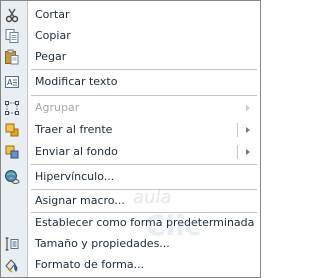 The image size is (320, 278). What do you see at coordinates (51, 56) in the screenshot?
I see `menu-item-label: Pegar` at bounding box center [51, 56].